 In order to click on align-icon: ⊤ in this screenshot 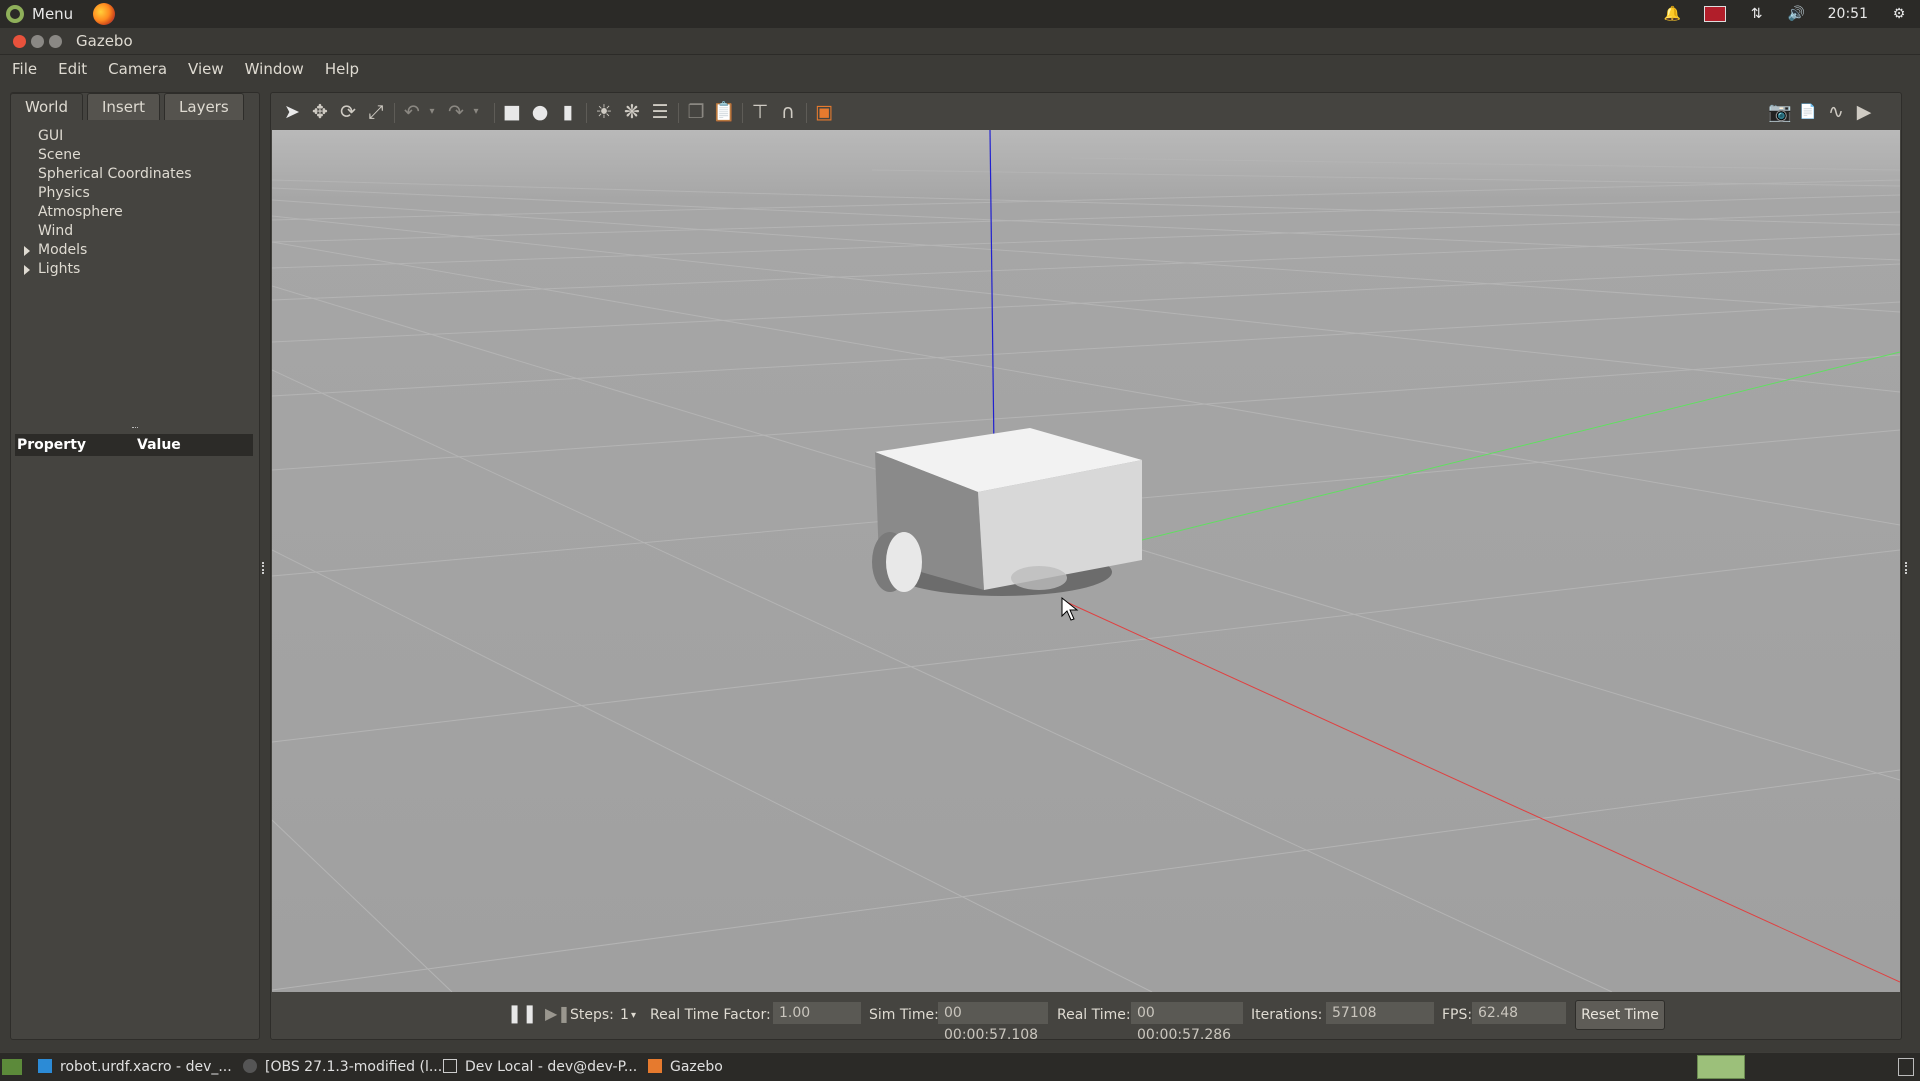, I will do `click(760, 112)`.